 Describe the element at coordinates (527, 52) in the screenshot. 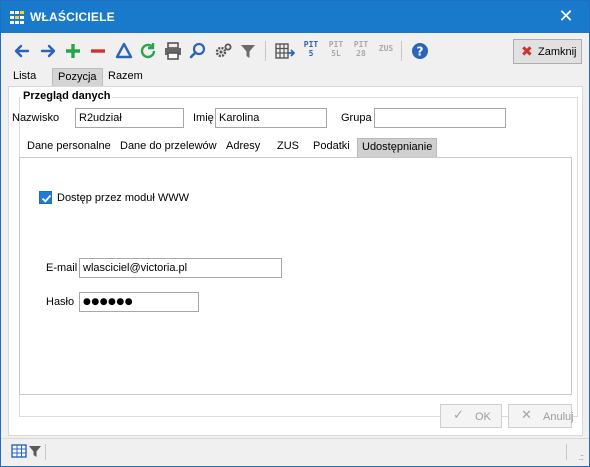

I see `close-x-icon: ✖` at that location.